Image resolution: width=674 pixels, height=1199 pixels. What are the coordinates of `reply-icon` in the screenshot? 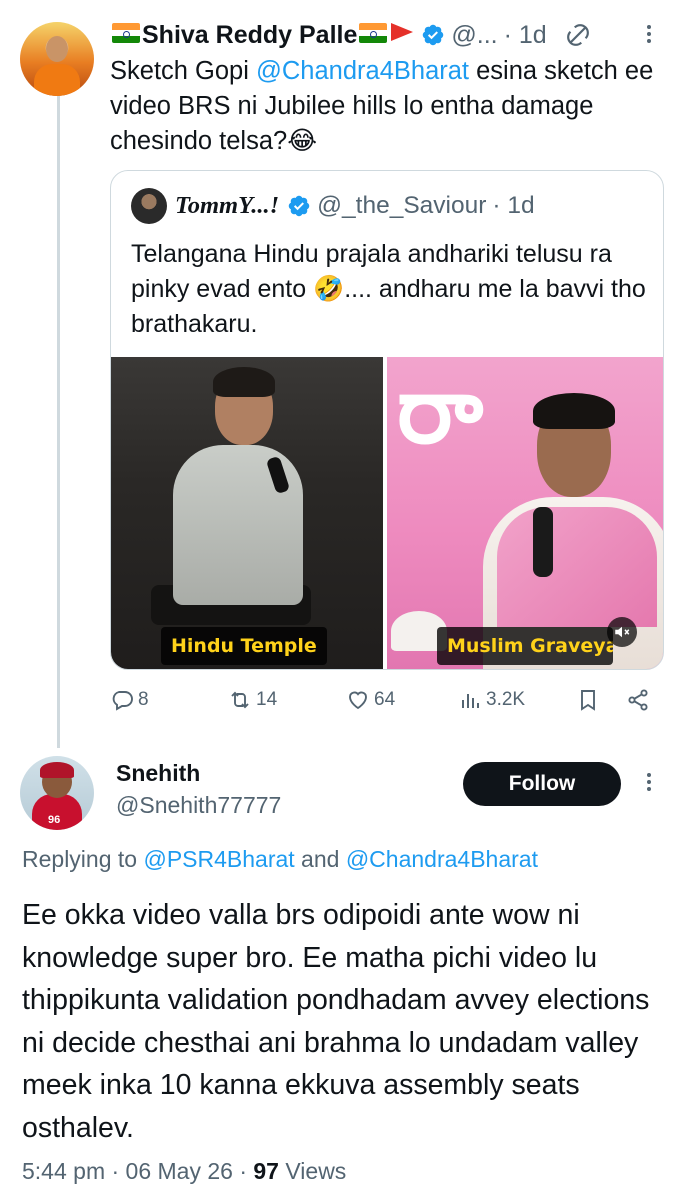 It's located at (122, 701).